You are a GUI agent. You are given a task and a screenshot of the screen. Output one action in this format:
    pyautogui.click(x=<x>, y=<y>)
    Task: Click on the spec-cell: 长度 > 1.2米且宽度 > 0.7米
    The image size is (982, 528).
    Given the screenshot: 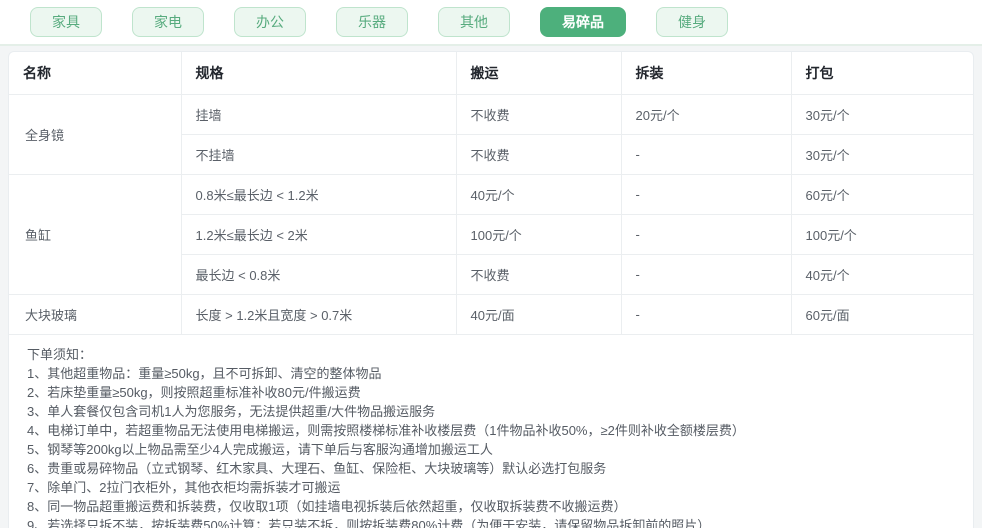 What is the action you would take?
    pyautogui.click(x=319, y=314)
    